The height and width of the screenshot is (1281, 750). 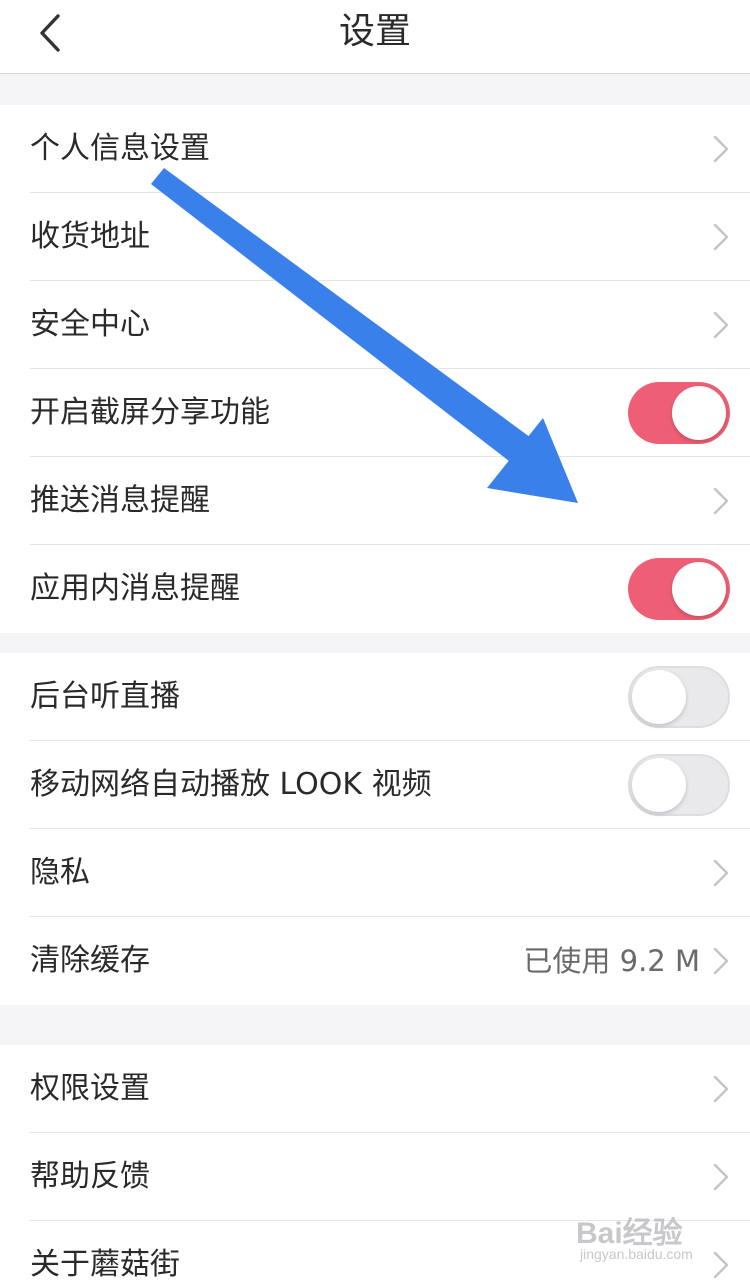 I want to click on in-app-notifications-toggle, so click(x=679, y=589).